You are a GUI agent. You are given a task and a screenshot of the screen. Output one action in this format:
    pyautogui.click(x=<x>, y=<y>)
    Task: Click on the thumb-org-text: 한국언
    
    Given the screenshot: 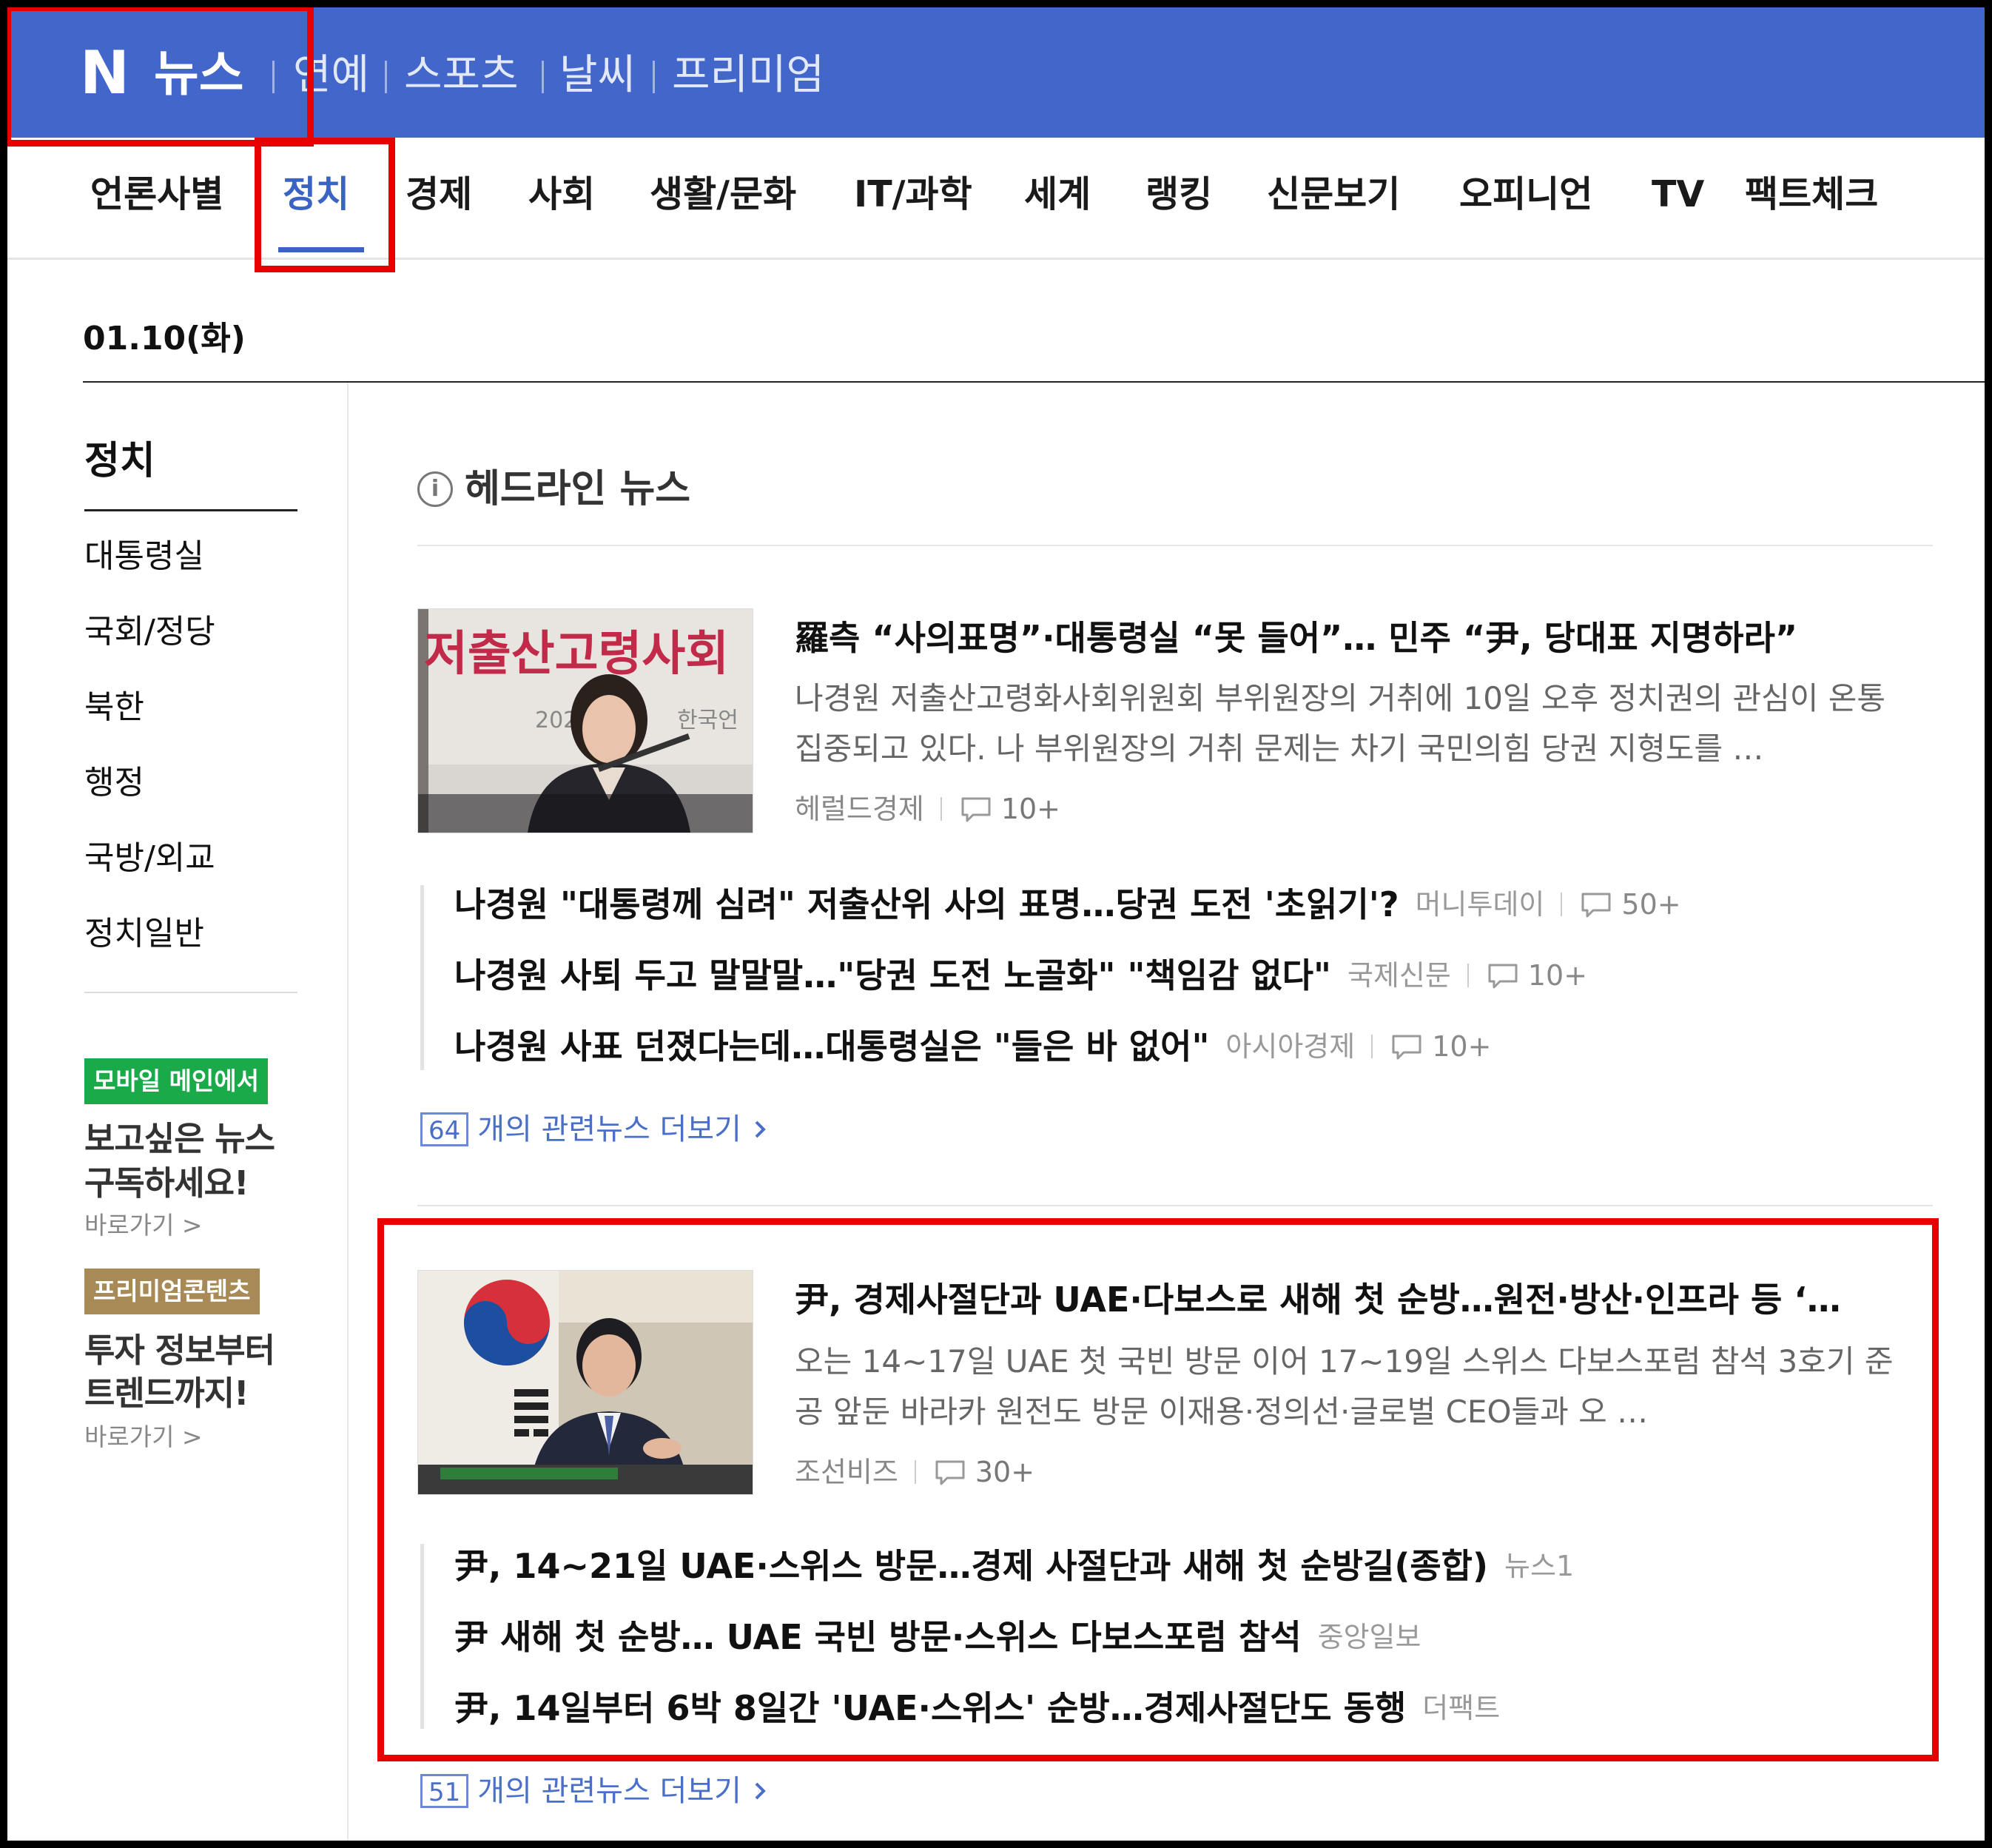 What is the action you would take?
    pyautogui.click(x=707, y=720)
    